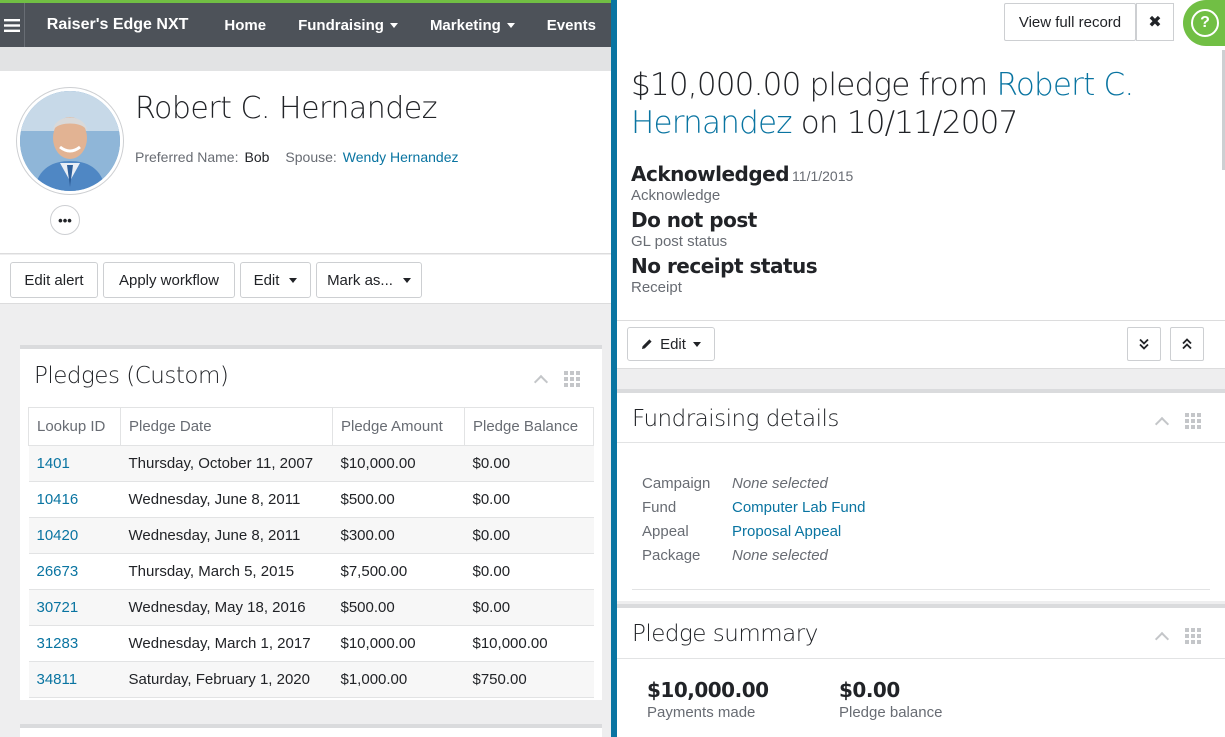  Describe the element at coordinates (74, 643) in the screenshot. I see `lookup-id-link: 31283` at that location.